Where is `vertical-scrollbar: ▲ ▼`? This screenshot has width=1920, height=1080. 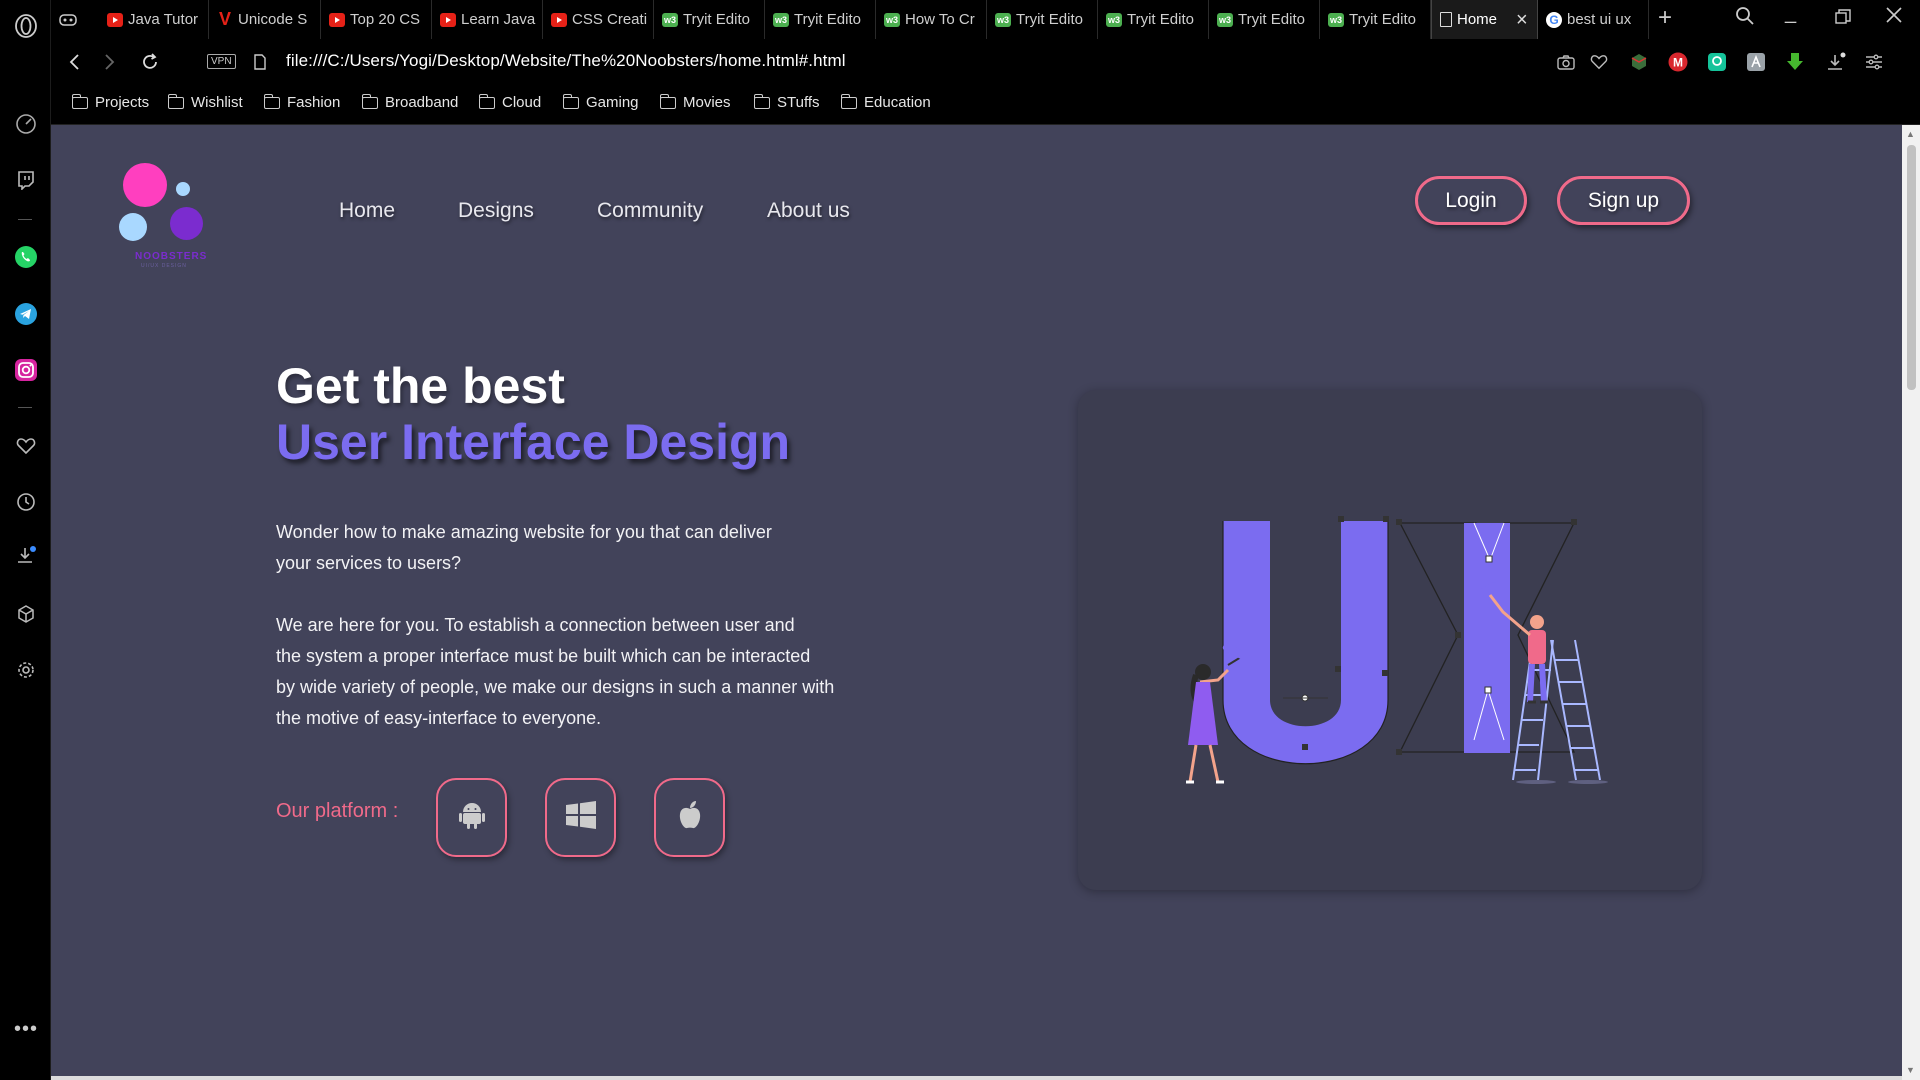
vertical-scrollbar: ▲ ▼ is located at coordinates (1911, 602).